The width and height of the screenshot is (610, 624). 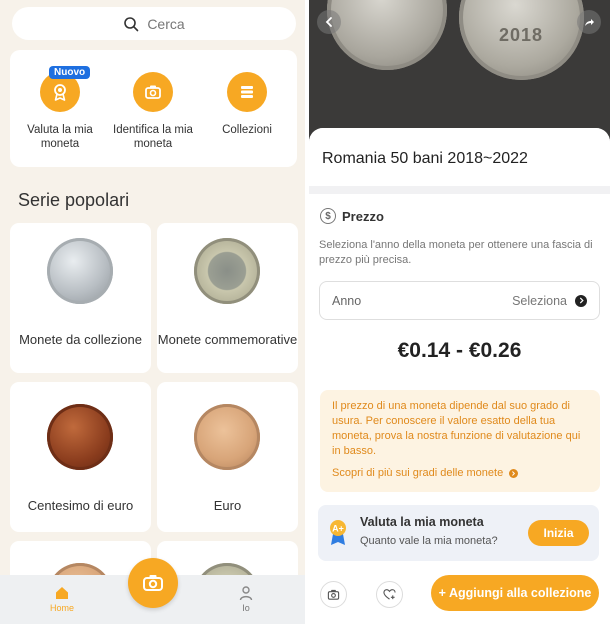 I want to click on add-to-collection-button: + Aggiungi alla collezione, so click(x=515, y=593).